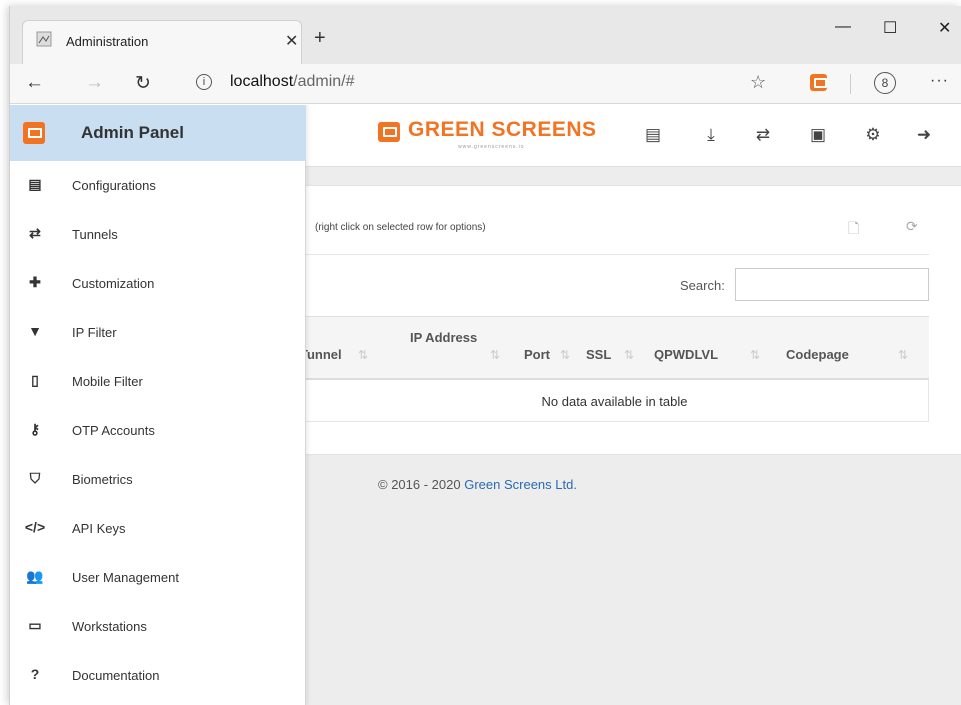 Image resolution: width=961 pixels, height=705 pixels. What do you see at coordinates (262, 81) in the screenshot?
I see `url-host: localhost` at bounding box center [262, 81].